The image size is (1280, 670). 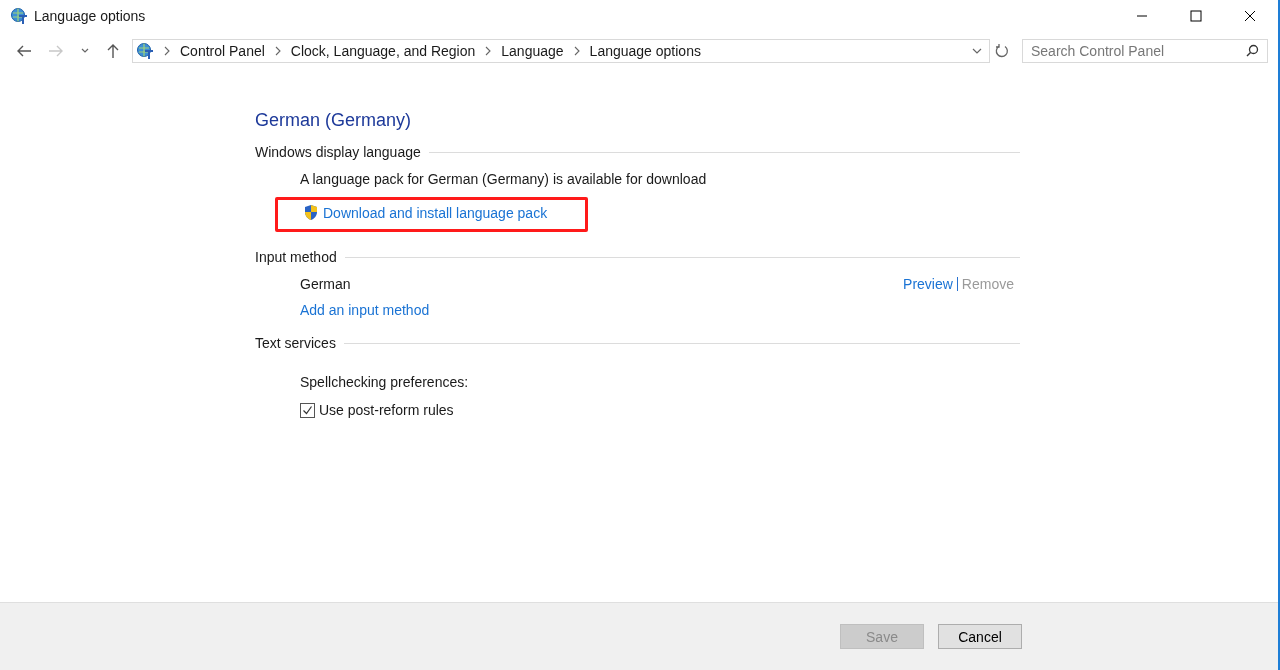 I want to click on close-icon, so click(x=1250, y=16).